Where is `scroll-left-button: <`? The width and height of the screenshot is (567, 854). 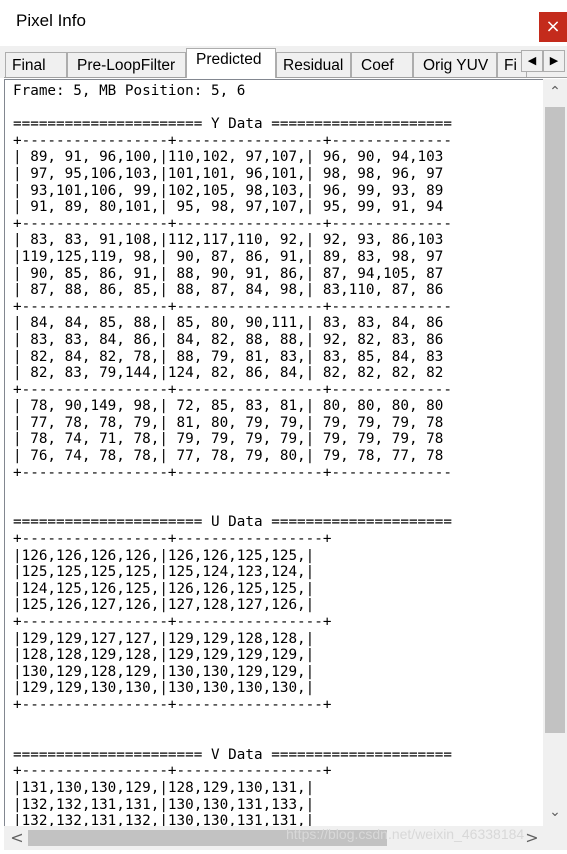
scroll-left-button: < is located at coordinates (17, 838).